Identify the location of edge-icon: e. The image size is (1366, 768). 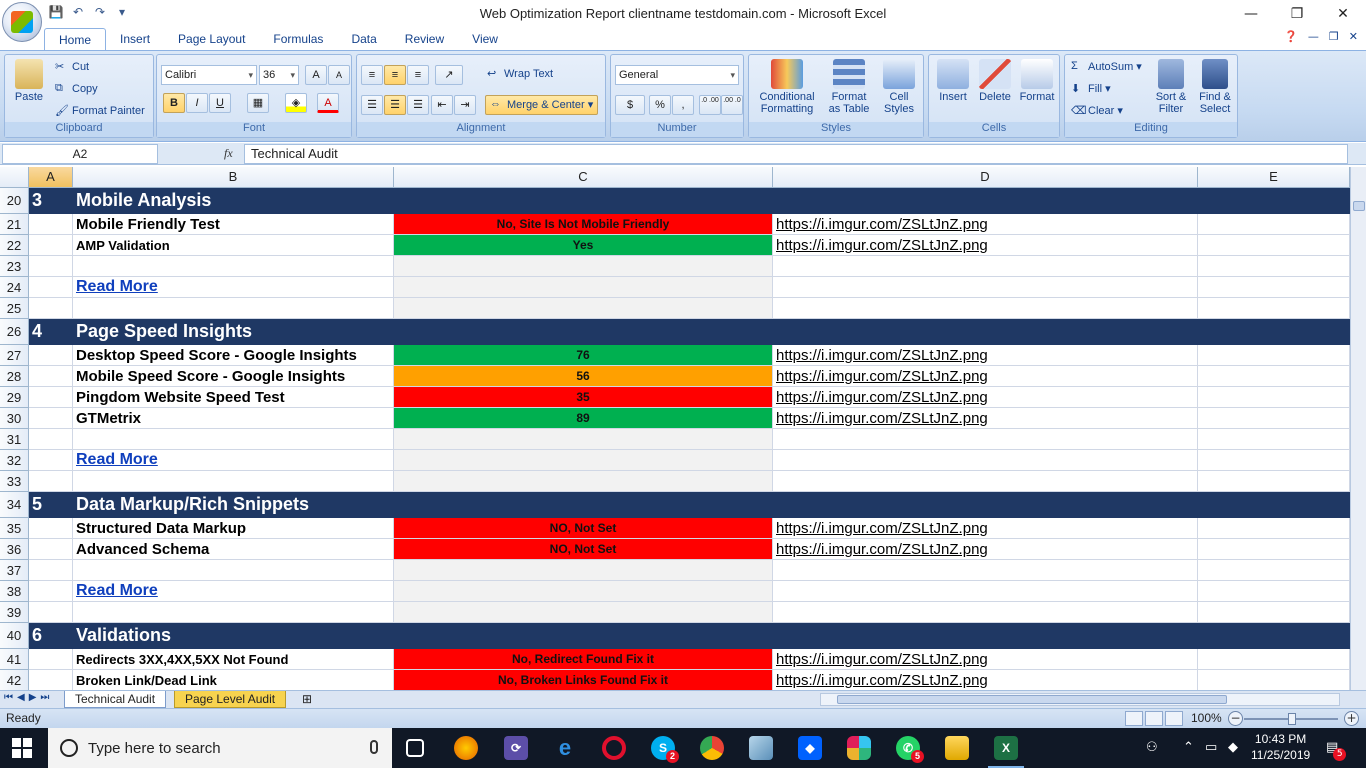
(565, 747).